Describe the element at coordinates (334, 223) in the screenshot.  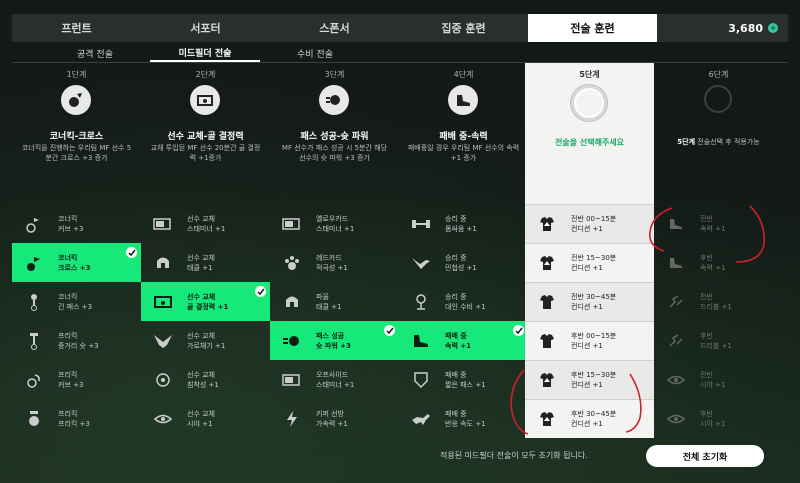
I see `tactic-option: 옐로우카드 스태미너 +1` at that location.